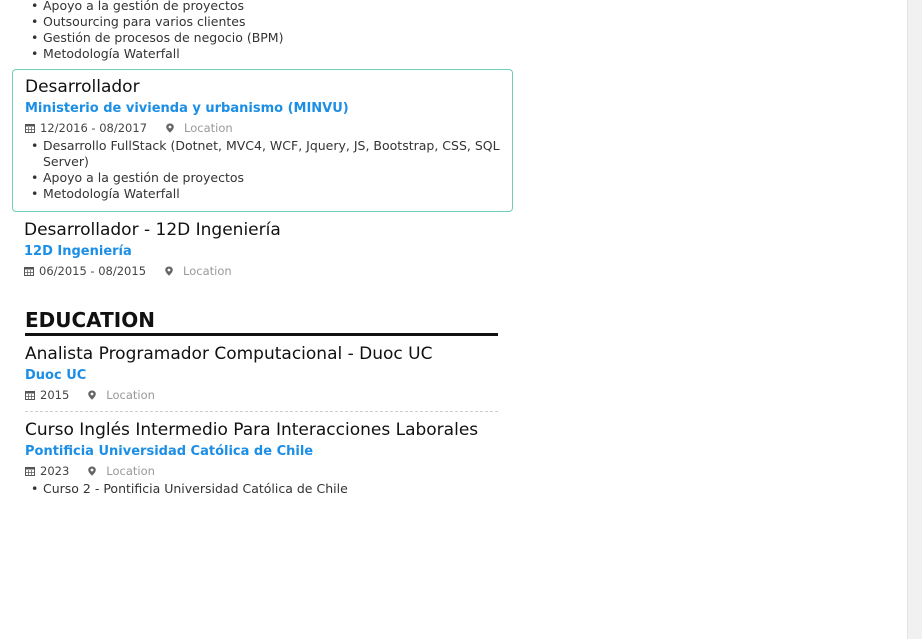 This screenshot has width=922, height=639. Describe the element at coordinates (55, 471) in the screenshot. I see `education-year: 2023` at that location.